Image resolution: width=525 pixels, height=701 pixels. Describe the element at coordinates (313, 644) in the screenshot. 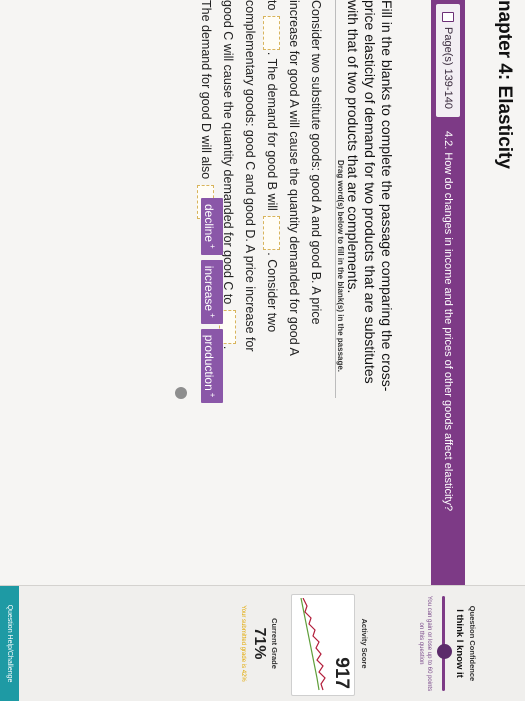

I see `activity-sparkline-icon` at that location.